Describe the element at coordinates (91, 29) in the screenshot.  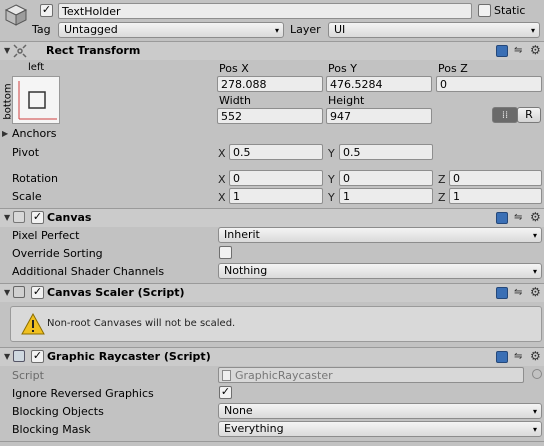
I see `tag-value: Untagged` at that location.